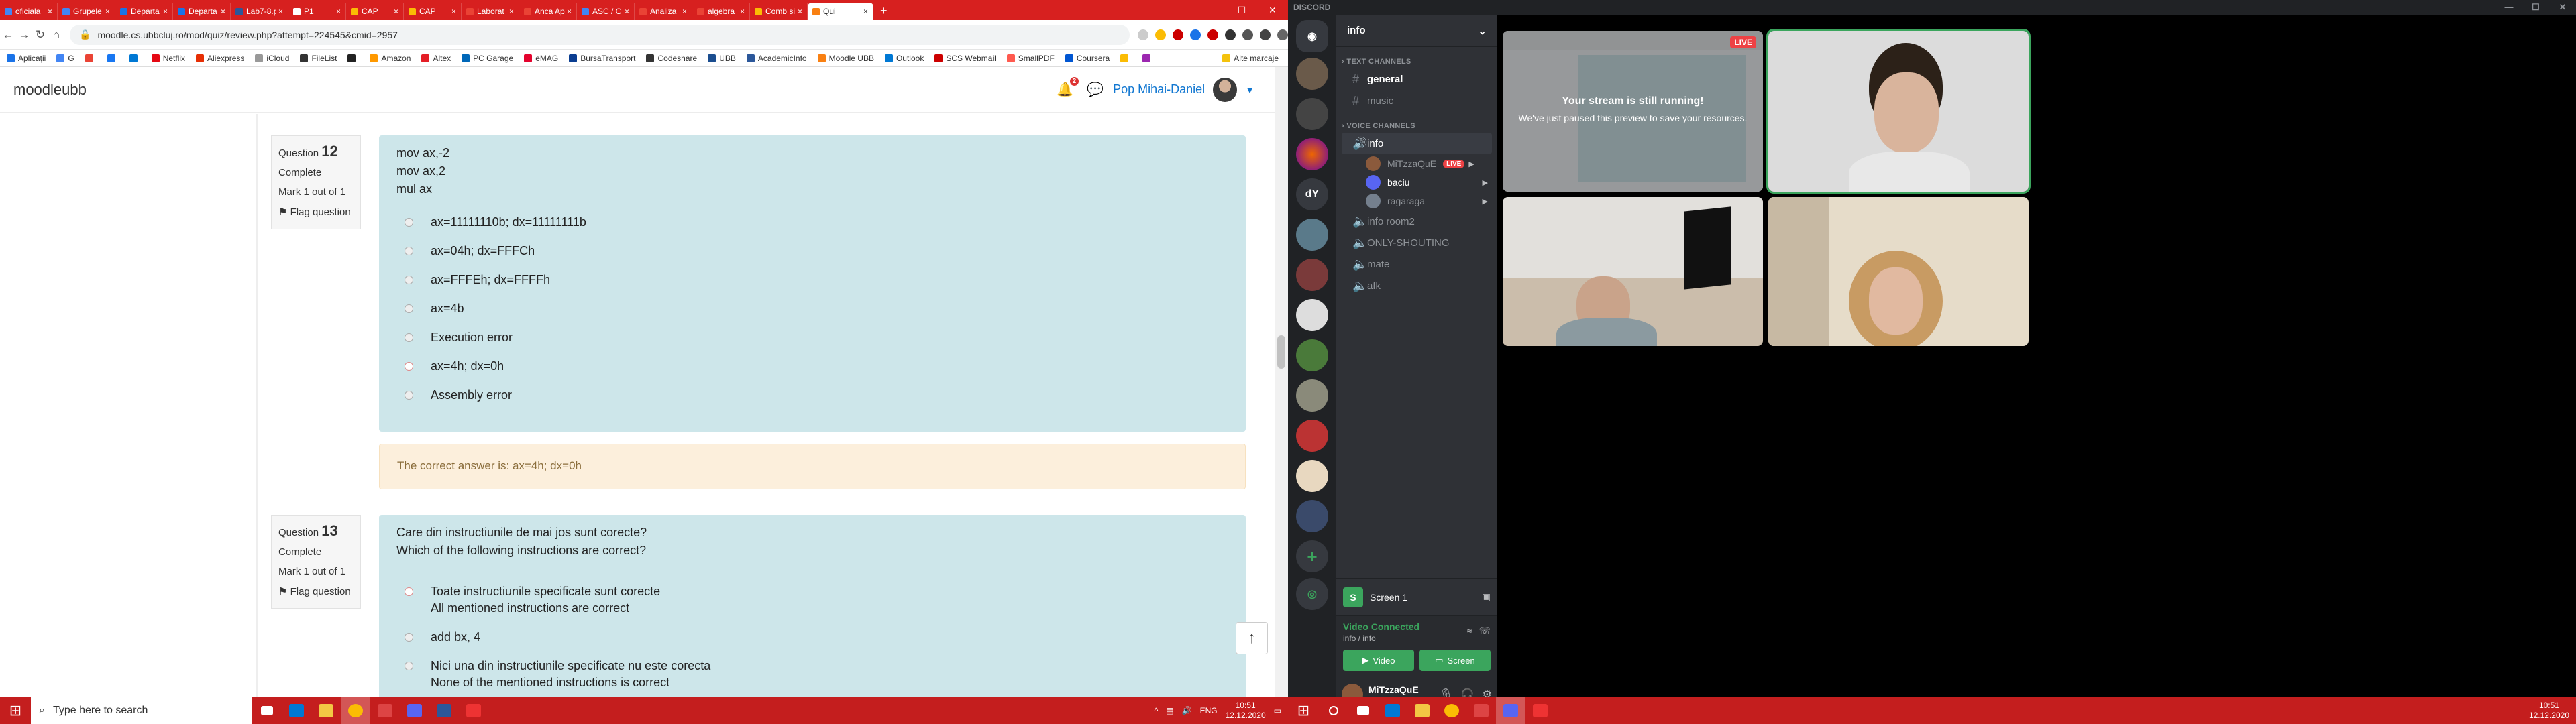 The width and height of the screenshot is (2576, 724). I want to click on bell-icon: 🔔 2, so click(1068, 87).